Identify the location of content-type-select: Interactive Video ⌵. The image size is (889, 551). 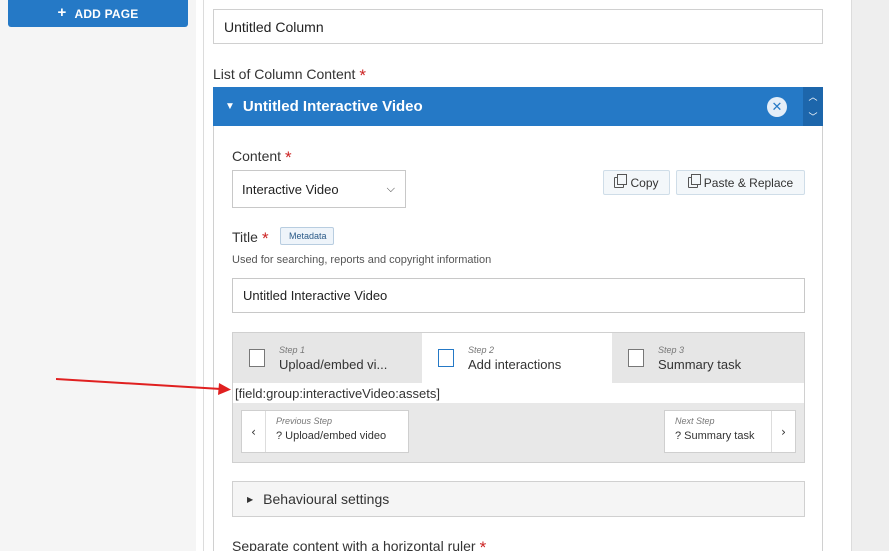
(319, 189).